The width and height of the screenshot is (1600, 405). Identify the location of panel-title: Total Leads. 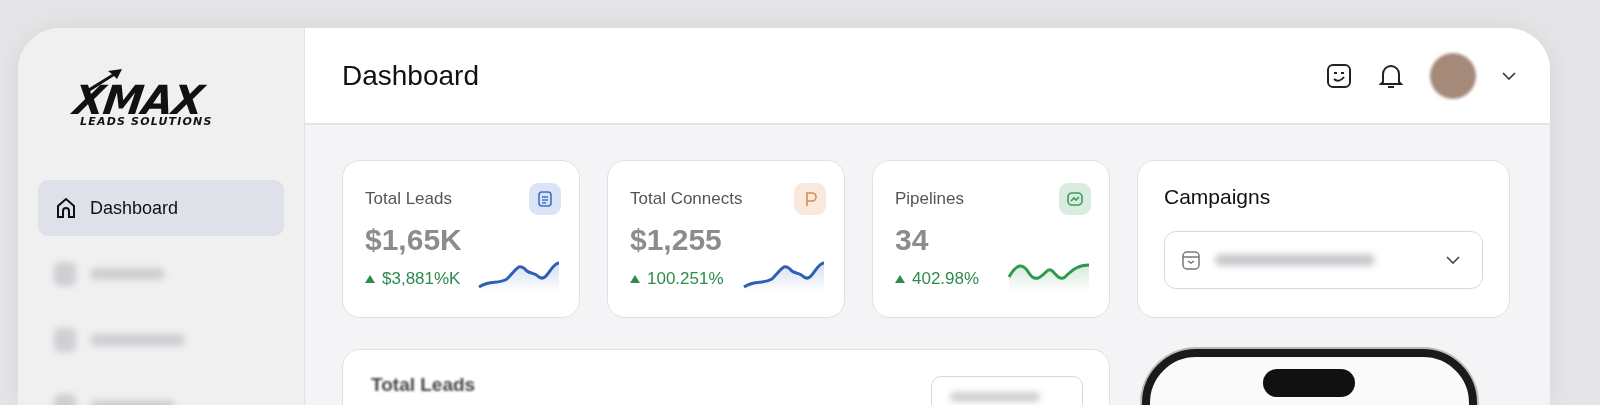
(423, 385).